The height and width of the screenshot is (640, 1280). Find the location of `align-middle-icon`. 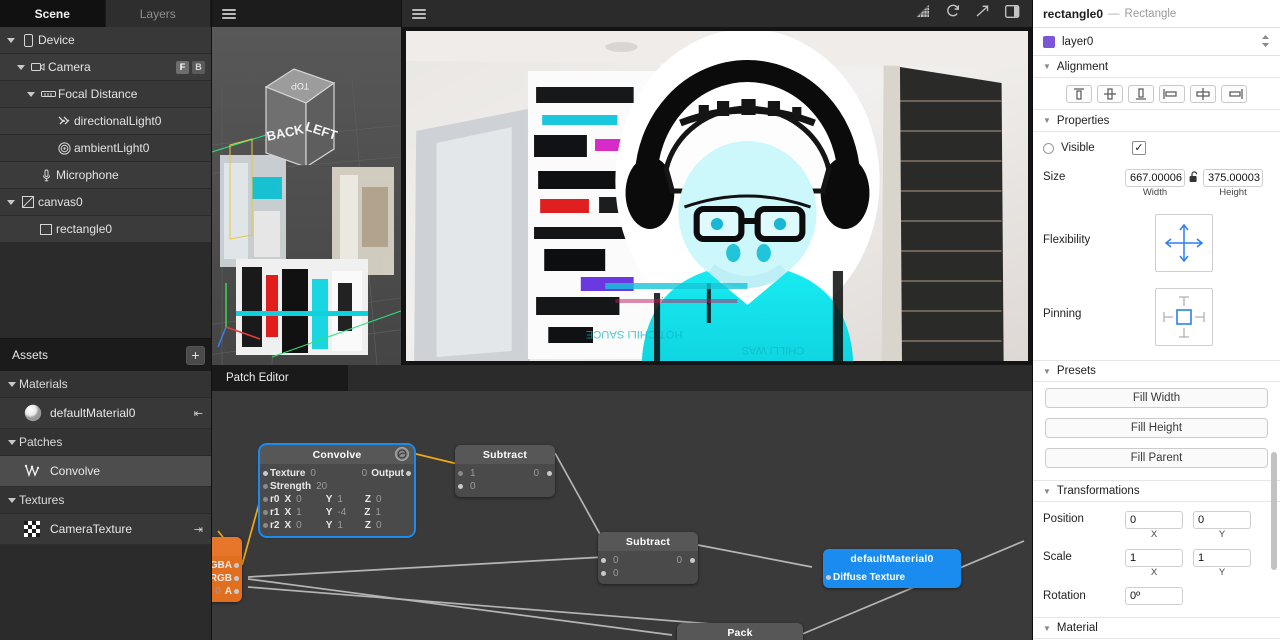

align-middle-icon is located at coordinates (1110, 93).